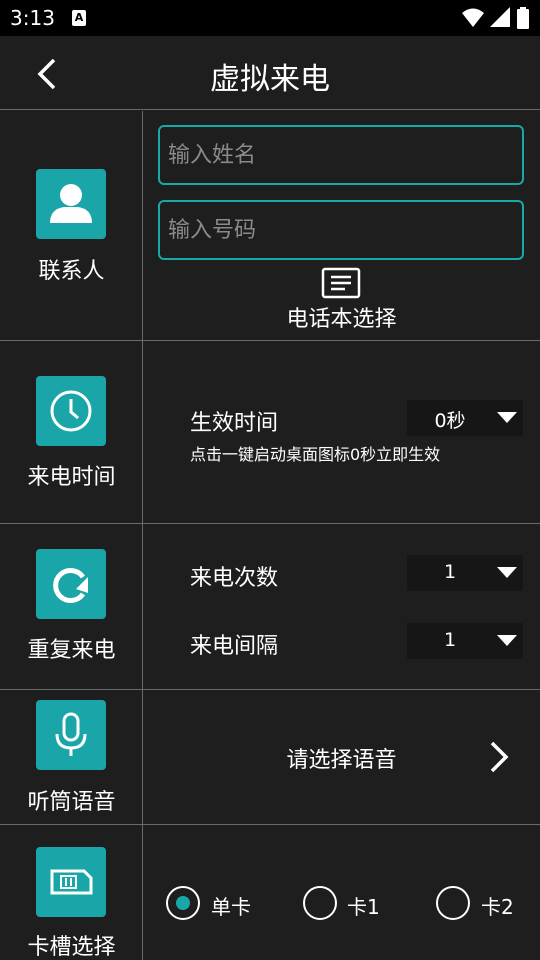  What do you see at coordinates (71, 650) in the screenshot?
I see `repeat-label: 重复来电` at bounding box center [71, 650].